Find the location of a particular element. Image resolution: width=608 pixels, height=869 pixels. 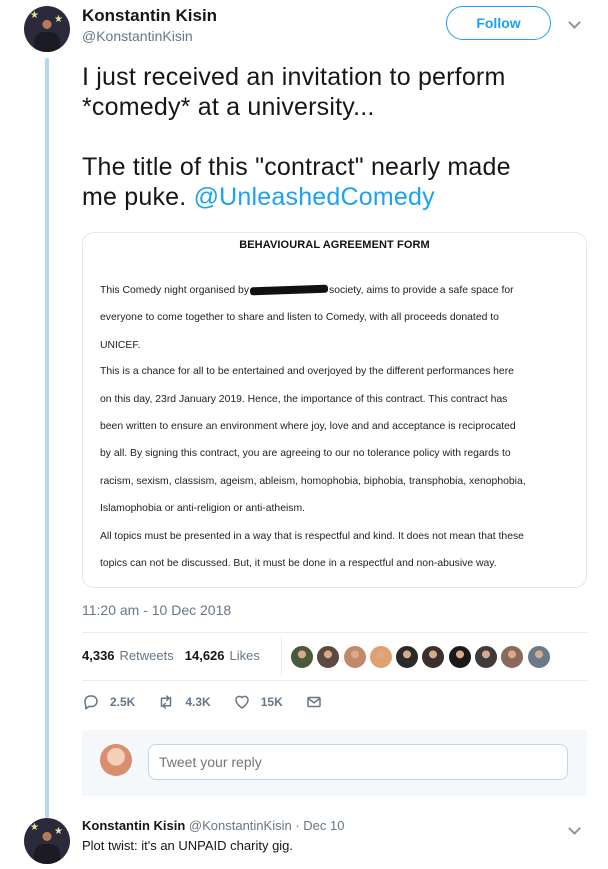

reply-composer is located at coordinates (334, 763).